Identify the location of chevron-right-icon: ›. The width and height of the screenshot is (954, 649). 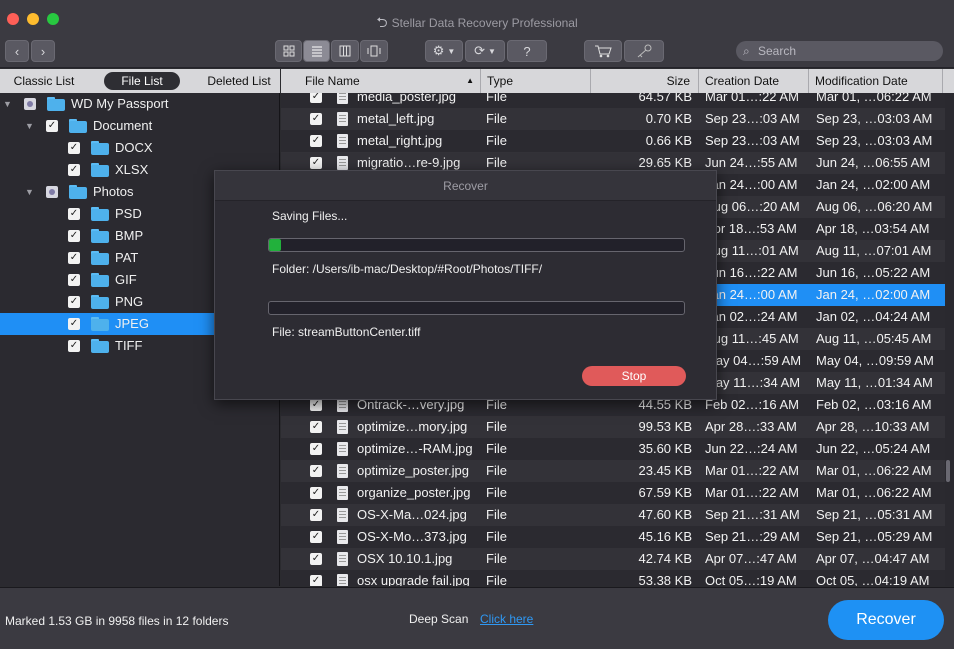
(43, 51).